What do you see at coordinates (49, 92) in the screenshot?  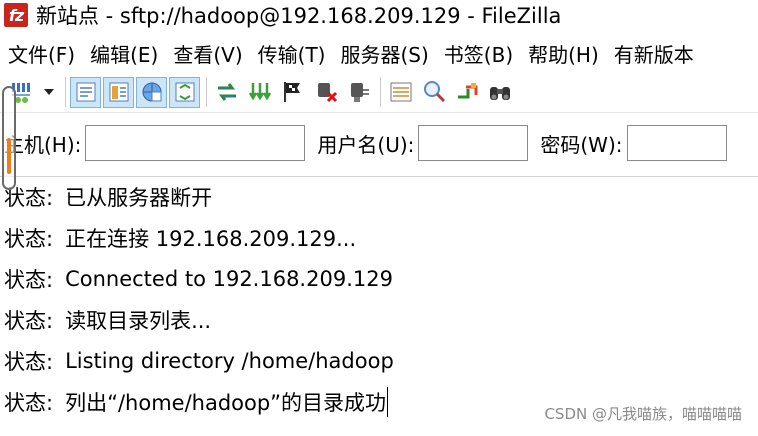 I see `dropdown-arrow-icon` at bounding box center [49, 92].